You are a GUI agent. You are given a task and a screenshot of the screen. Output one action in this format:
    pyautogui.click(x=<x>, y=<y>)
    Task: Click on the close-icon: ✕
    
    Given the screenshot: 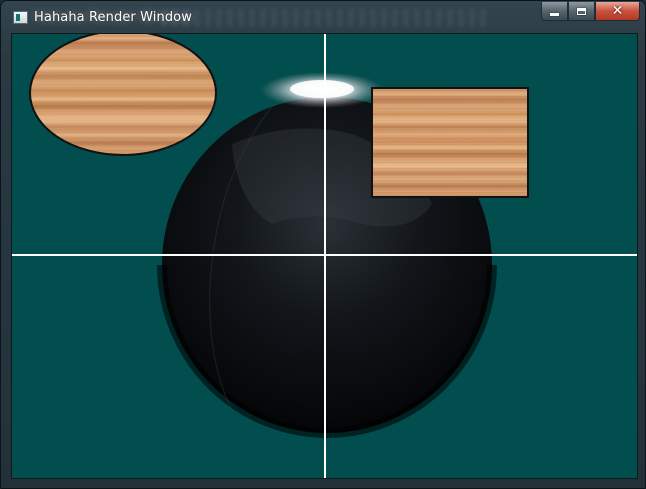 What is the action you would take?
    pyautogui.click(x=617, y=11)
    